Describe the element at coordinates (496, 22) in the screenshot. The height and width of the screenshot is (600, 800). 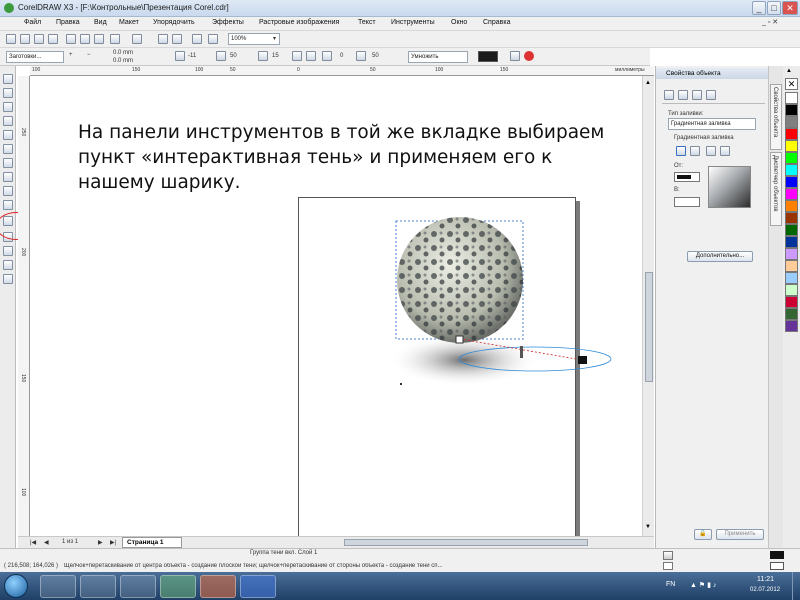
I see `menu-help: Справка` at that location.